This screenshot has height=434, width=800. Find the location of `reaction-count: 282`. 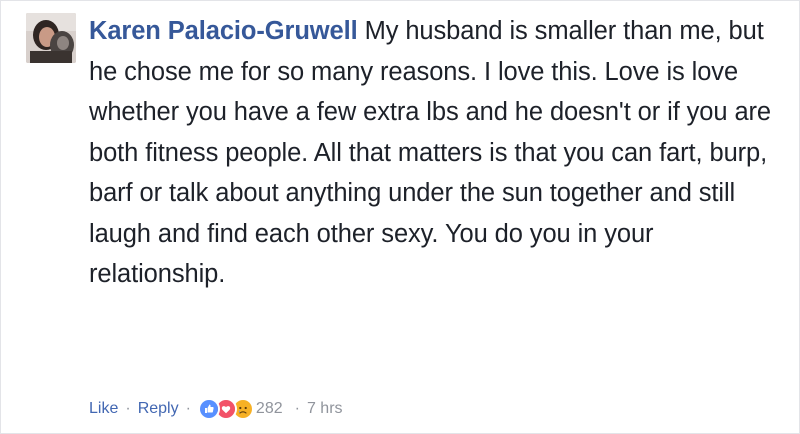

reaction-count: 282 is located at coordinates (269, 408).